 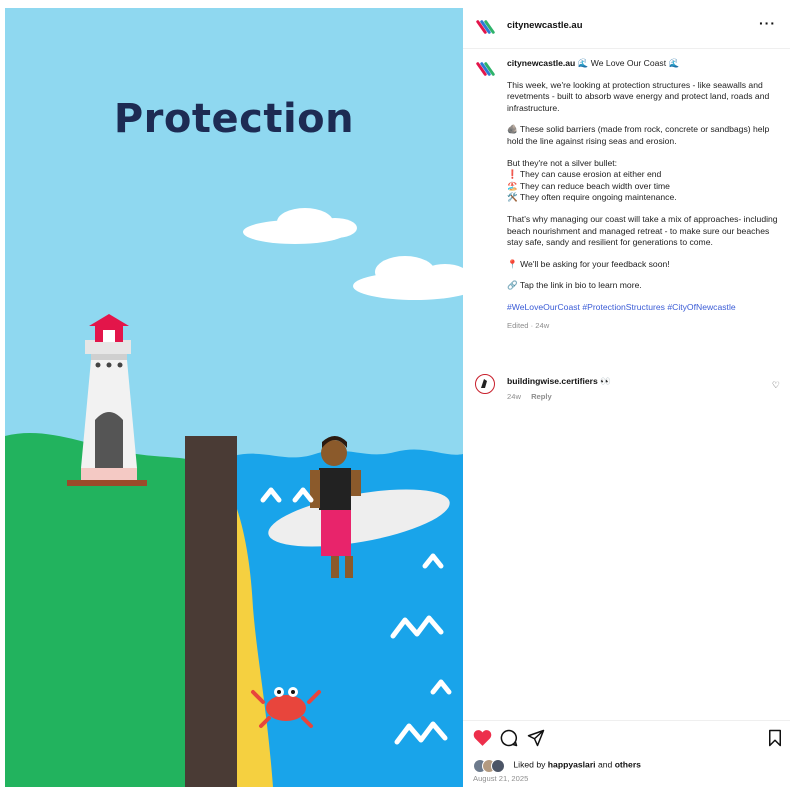 I want to click on account-name: citynewcastle.au, so click(x=545, y=25).